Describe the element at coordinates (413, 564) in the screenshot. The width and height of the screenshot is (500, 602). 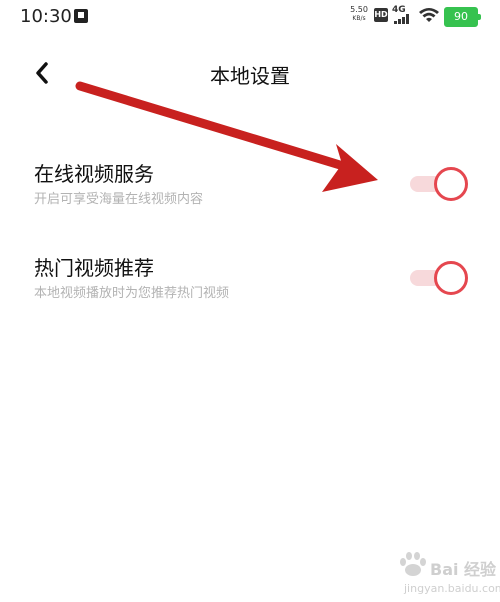
I see `paw-icon` at that location.